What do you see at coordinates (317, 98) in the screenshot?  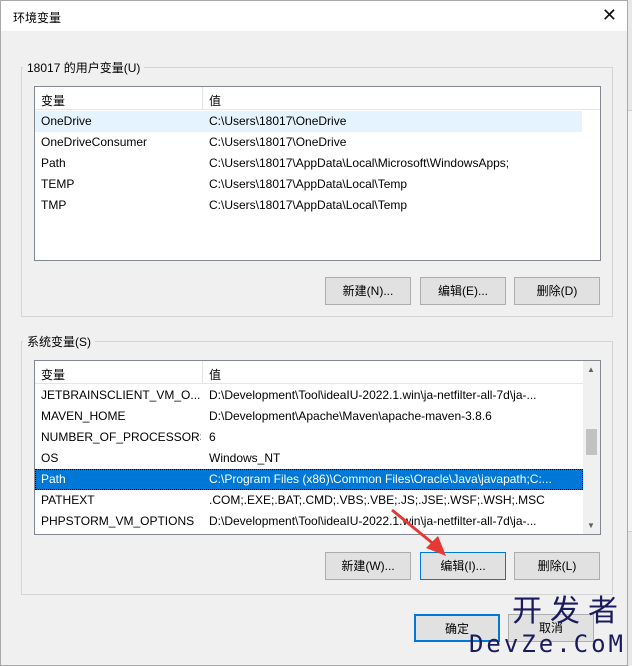 I see `user-list-header: 变量 值` at bounding box center [317, 98].